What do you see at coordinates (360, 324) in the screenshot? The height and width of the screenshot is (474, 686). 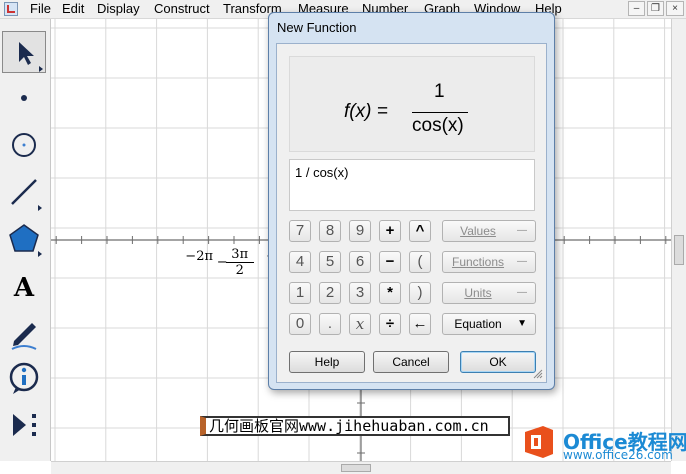 I see `key-variable-x: x` at bounding box center [360, 324].